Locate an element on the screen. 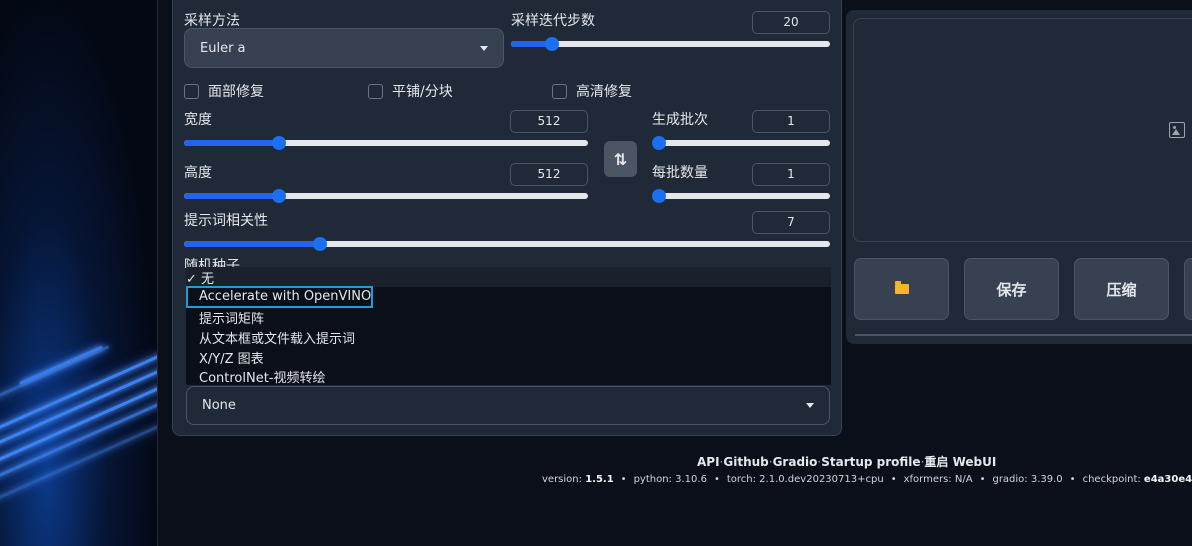 This screenshot has height=546, width=1192. open-folder-button is located at coordinates (901, 289).